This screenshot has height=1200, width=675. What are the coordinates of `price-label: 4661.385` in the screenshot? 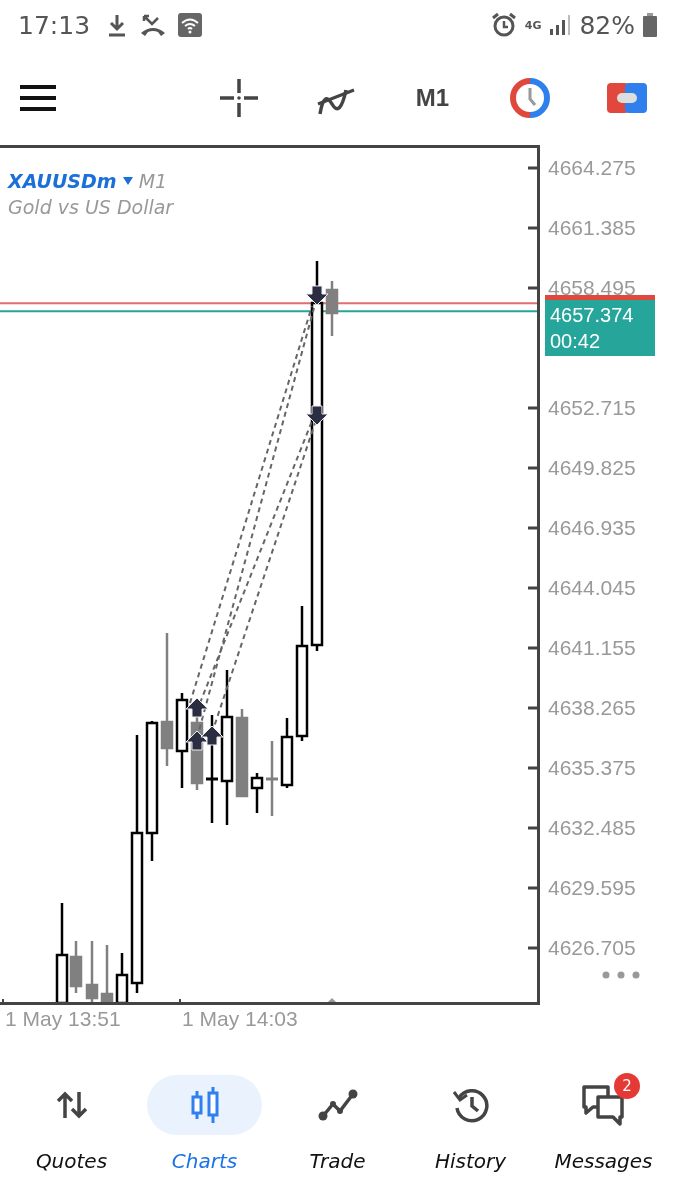 It's located at (592, 225).